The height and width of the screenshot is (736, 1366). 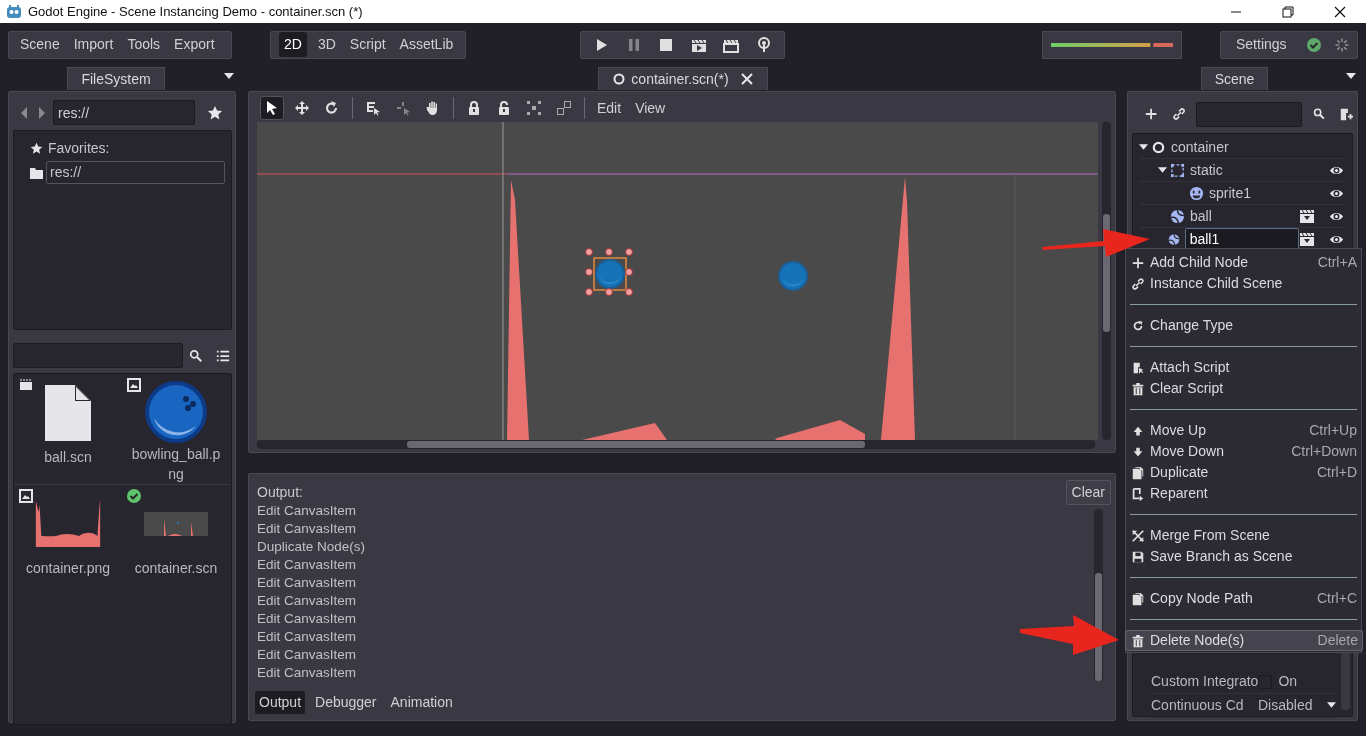 What do you see at coordinates (1230, 193) in the screenshot?
I see `tree-item-label: sprite1` at bounding box center [1230, 193].